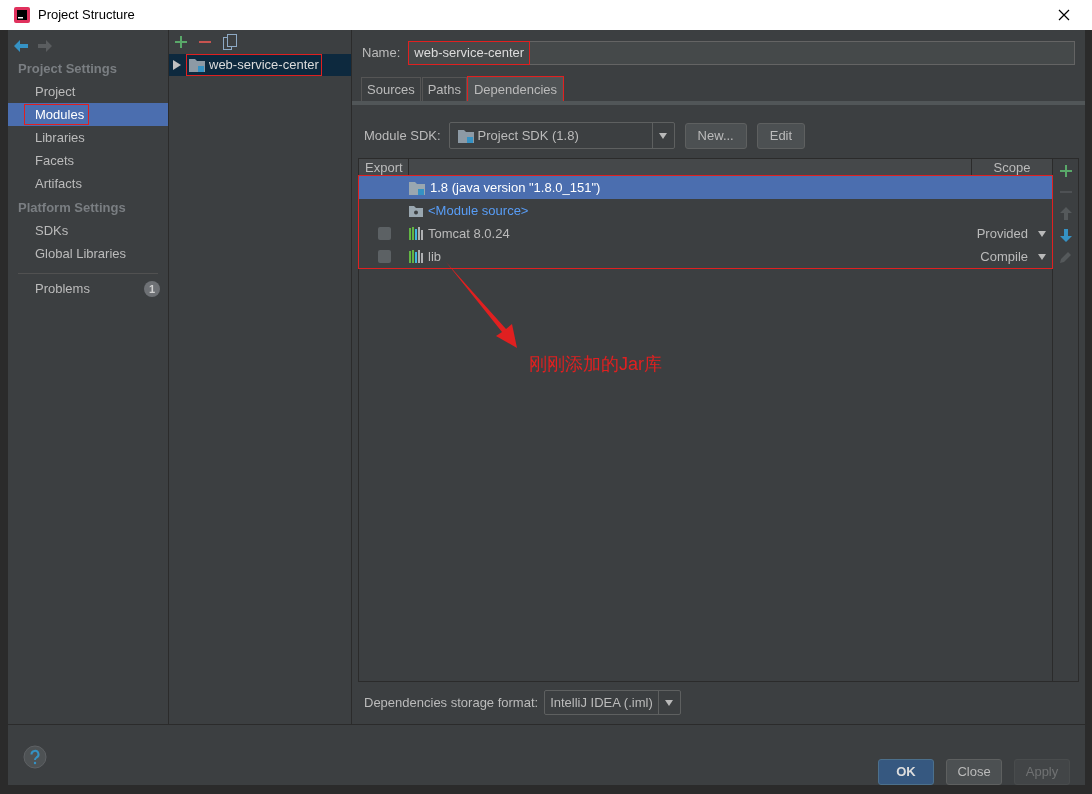 This screenshot has width=1092, height=794. I want to click on name-label: Name:, so click(381, 53).